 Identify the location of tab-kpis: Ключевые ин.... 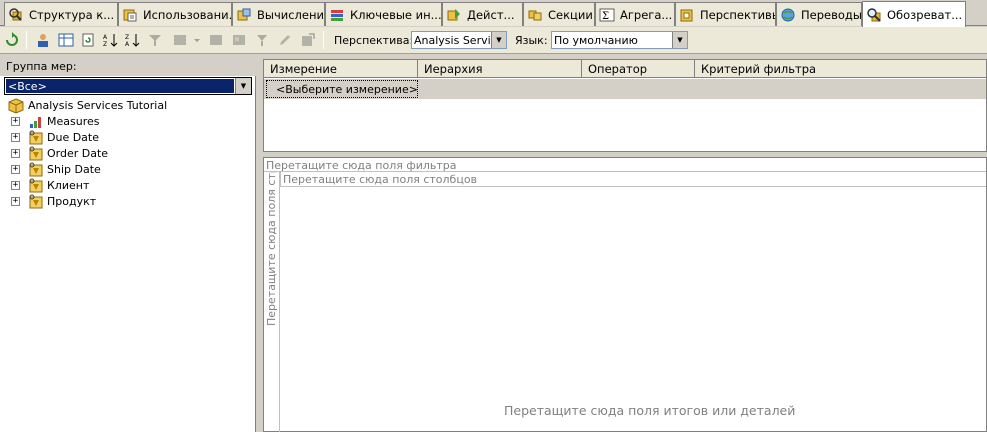
(383, 14).